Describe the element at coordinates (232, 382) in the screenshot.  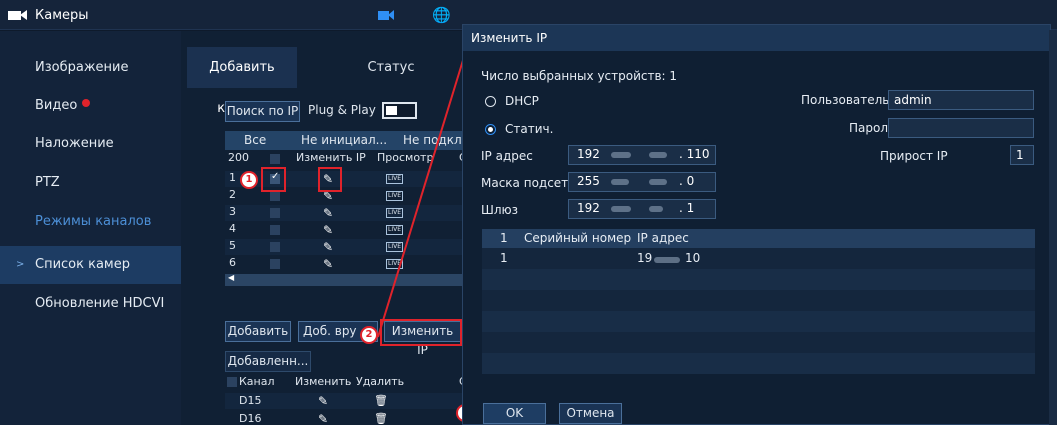
I see `added-select-all-checkbox` at that location.